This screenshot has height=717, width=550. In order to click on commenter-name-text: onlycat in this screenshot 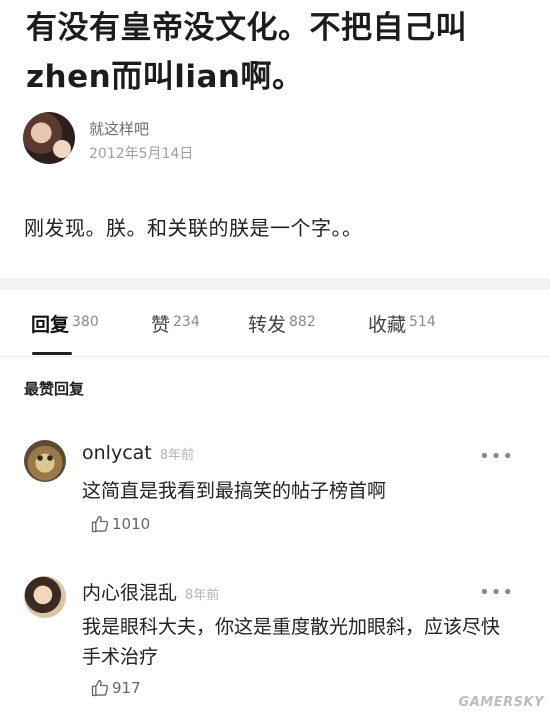, I will do `click(117, 453)`.